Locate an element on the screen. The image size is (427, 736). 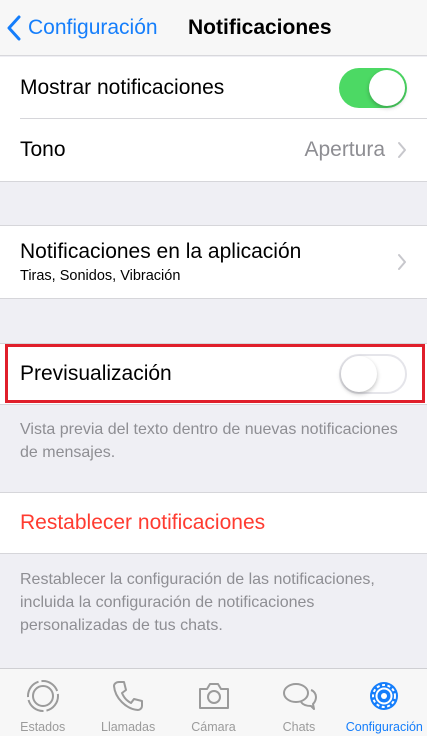
tab-llamadas: Llamadas is located at coordinates (127, 702).